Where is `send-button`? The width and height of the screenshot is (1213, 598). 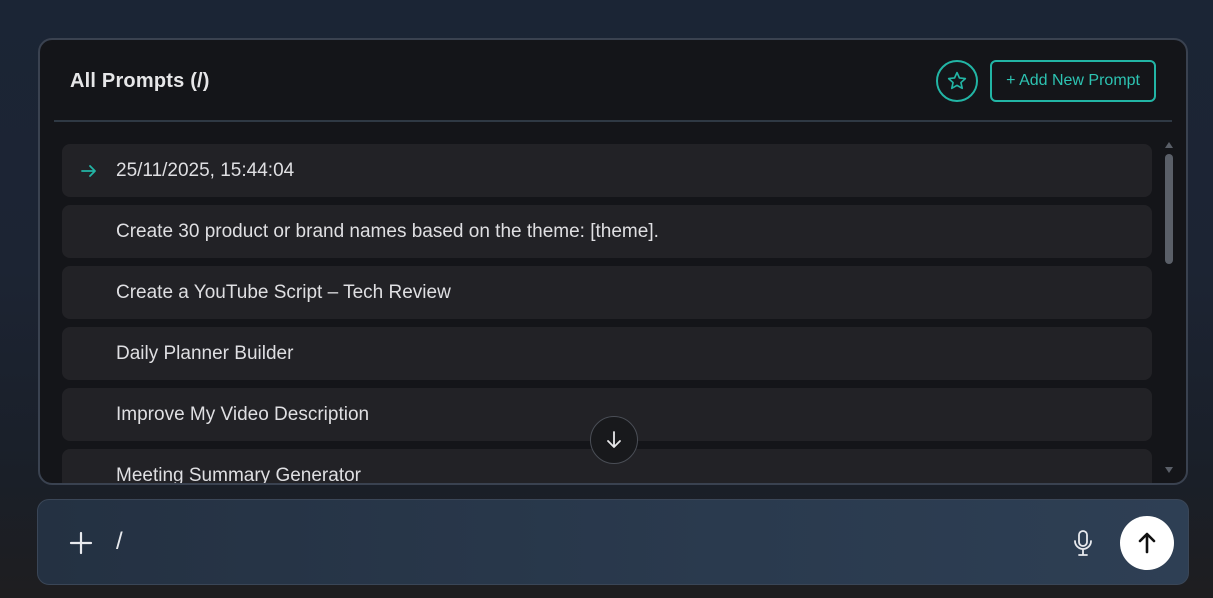 send-button is located at coordinates (1147, 543).